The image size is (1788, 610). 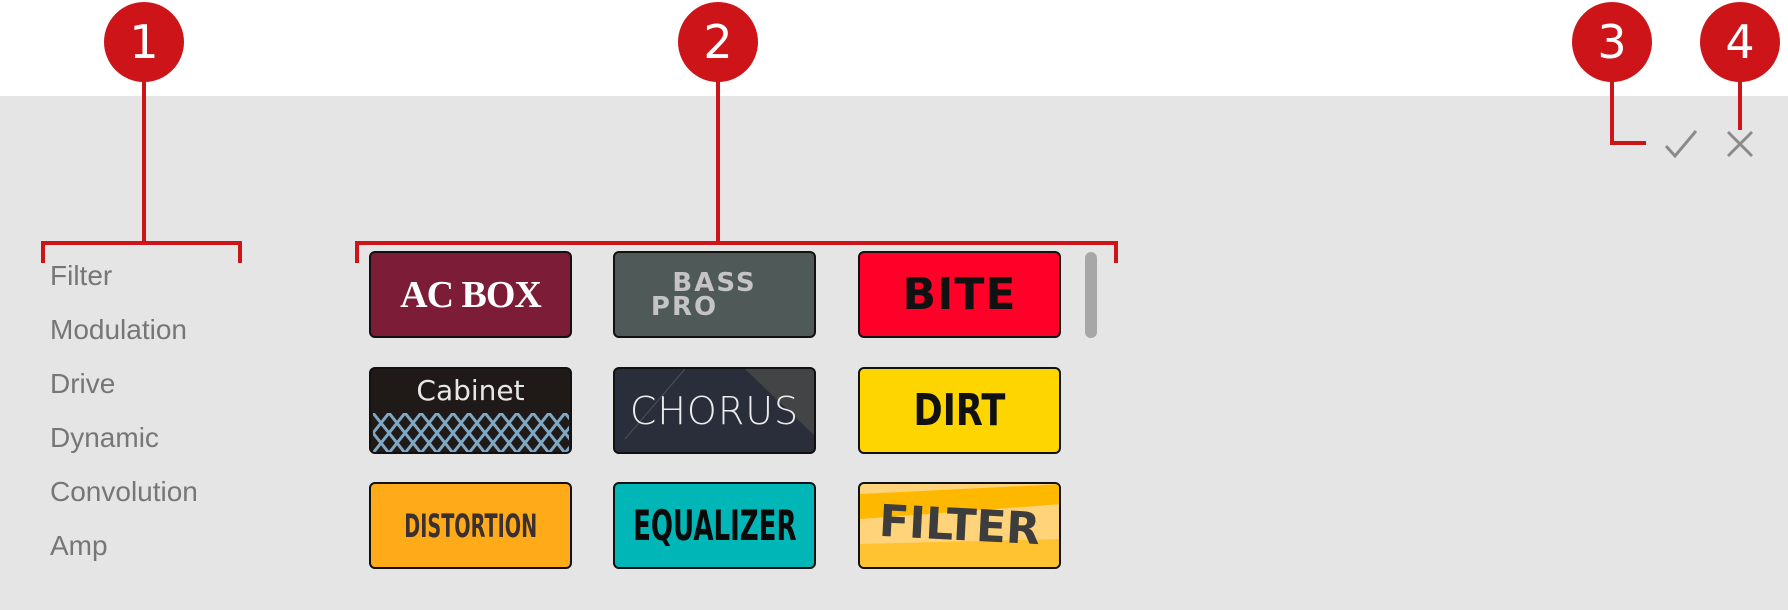 What do you see at coordinates (43, 252) in the screenshot?
I see `callout-1-bracket-left` at bounding box center [43, 252].